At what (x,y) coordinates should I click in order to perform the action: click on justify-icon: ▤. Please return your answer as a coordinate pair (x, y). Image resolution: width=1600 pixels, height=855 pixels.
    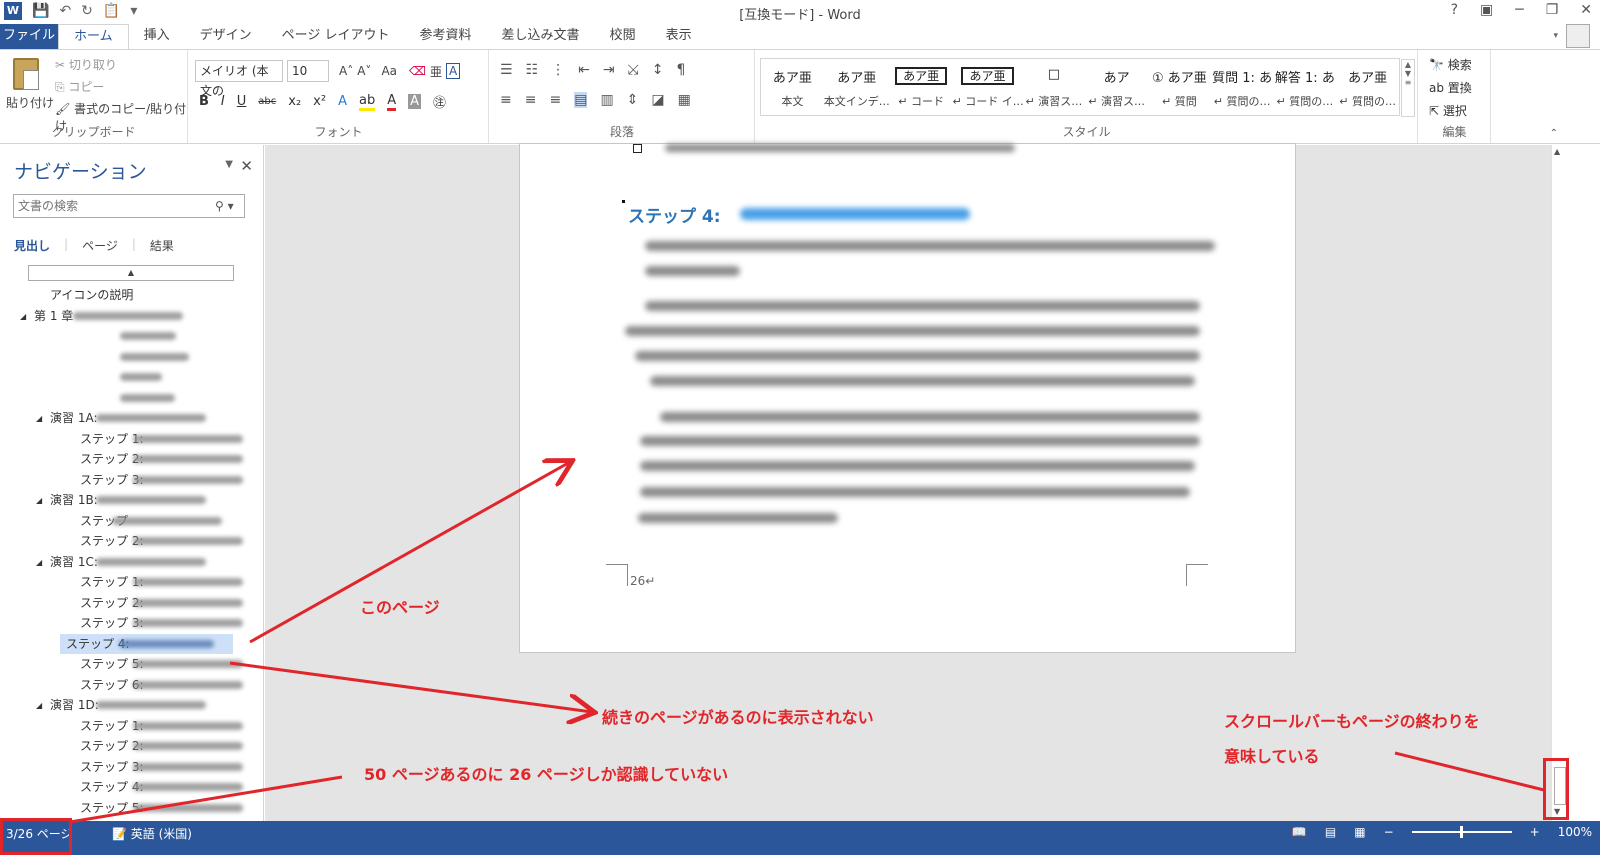
    Looking at the image, I should click on (581, 100).